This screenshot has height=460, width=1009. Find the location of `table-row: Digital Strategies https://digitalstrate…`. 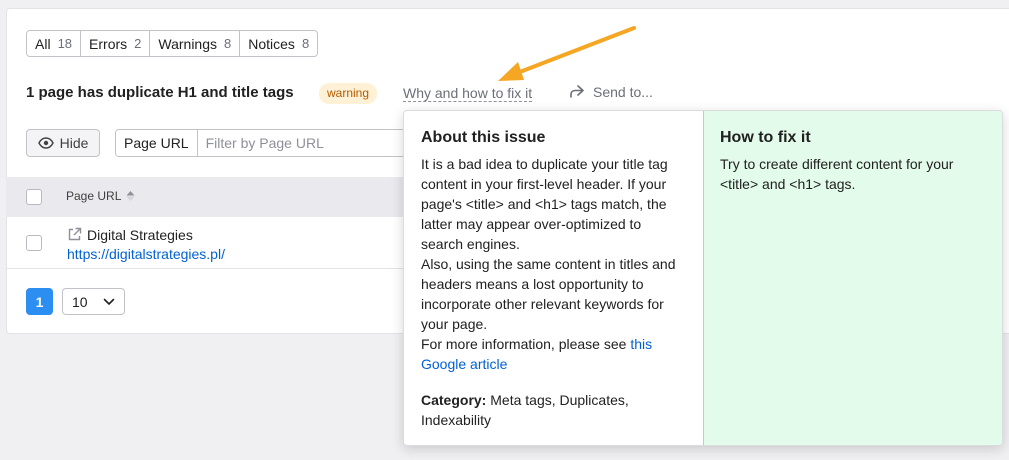

table-row: Digital Strategies https://digitalstrate… is located at coordinates (216, 243).